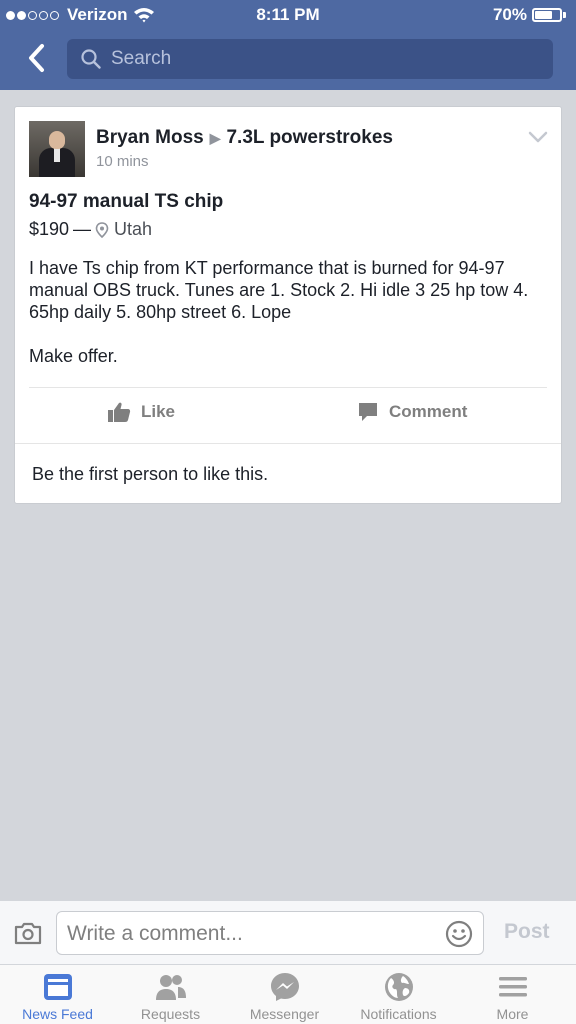 The height and width of the screenshot is (1024, 576). Describe the element at coordinates (321, 59) in the screenshot. I see `search-input` at that location.